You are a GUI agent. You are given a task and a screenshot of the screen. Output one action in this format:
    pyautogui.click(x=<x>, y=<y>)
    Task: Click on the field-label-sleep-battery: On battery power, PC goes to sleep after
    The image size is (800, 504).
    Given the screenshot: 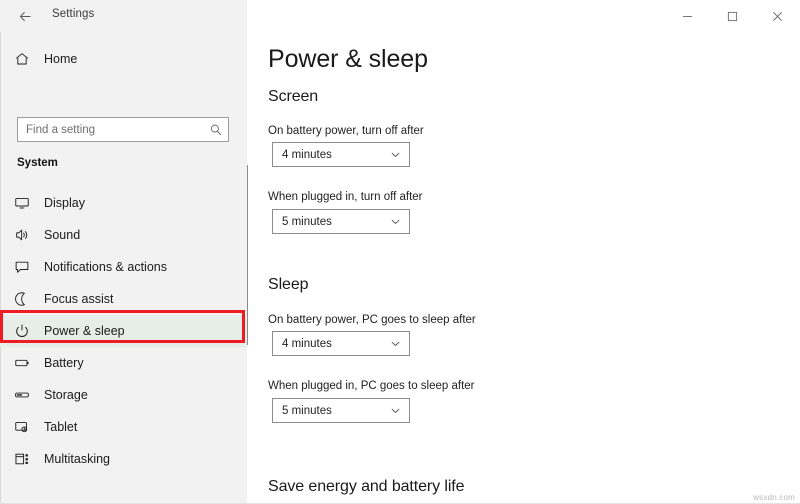 What is the action you would take?
    pyautogui.click(x=372, y=320)
    